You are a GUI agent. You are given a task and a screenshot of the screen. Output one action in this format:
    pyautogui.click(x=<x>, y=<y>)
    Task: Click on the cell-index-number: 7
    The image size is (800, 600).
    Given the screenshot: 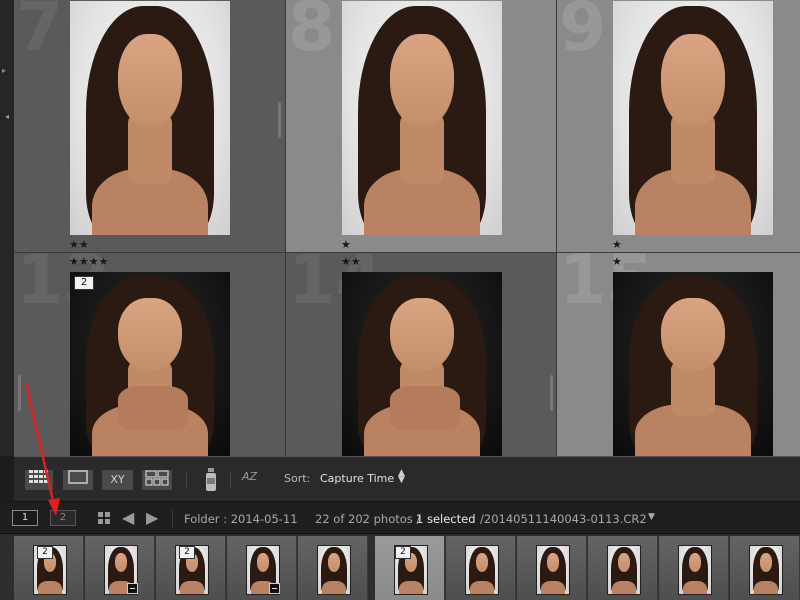 What is the action you would take?
    pyautogui.click(x=40, y=33)
    